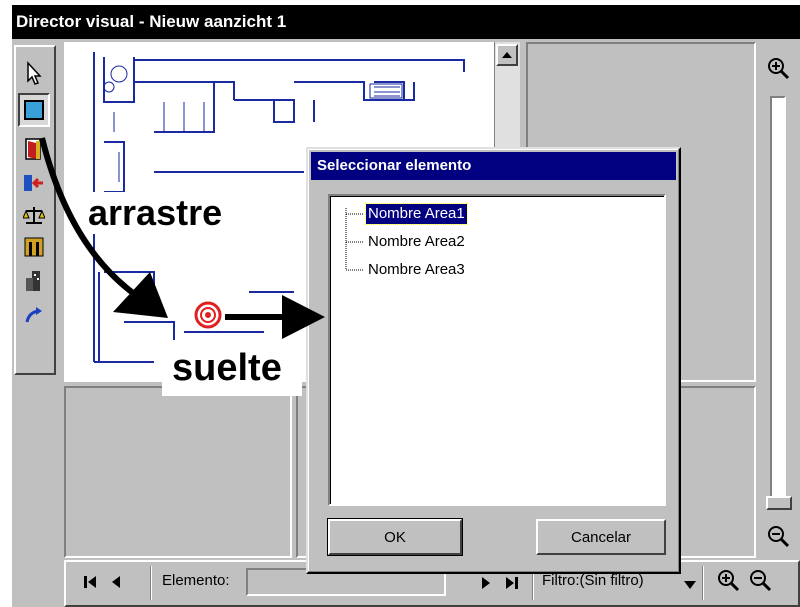 This screenshot has height=607, width=800. I want to click on zoom-out-icon, so click(778, 536).